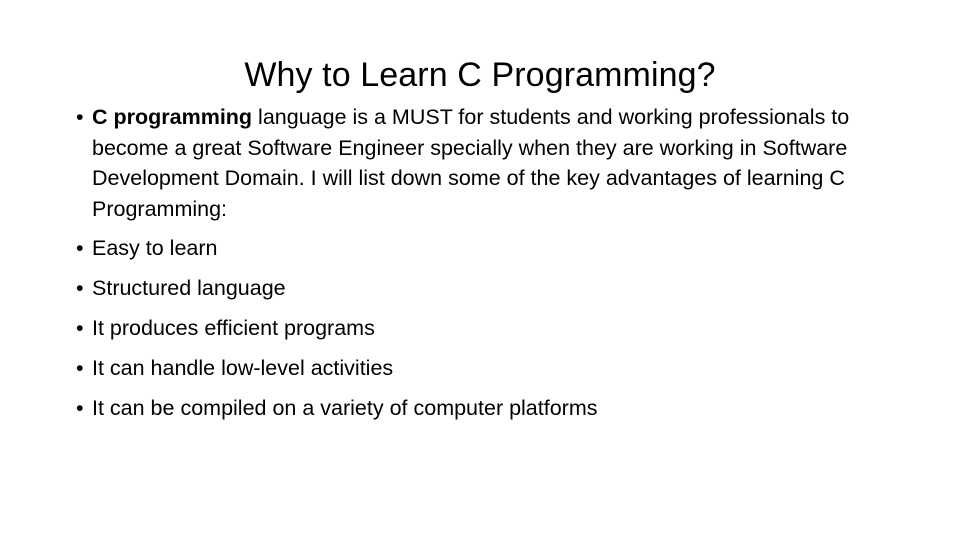  Describe the element at coordinates (470, 248) in the screenshot. I see `list-item: • Easy to learn` at that location.